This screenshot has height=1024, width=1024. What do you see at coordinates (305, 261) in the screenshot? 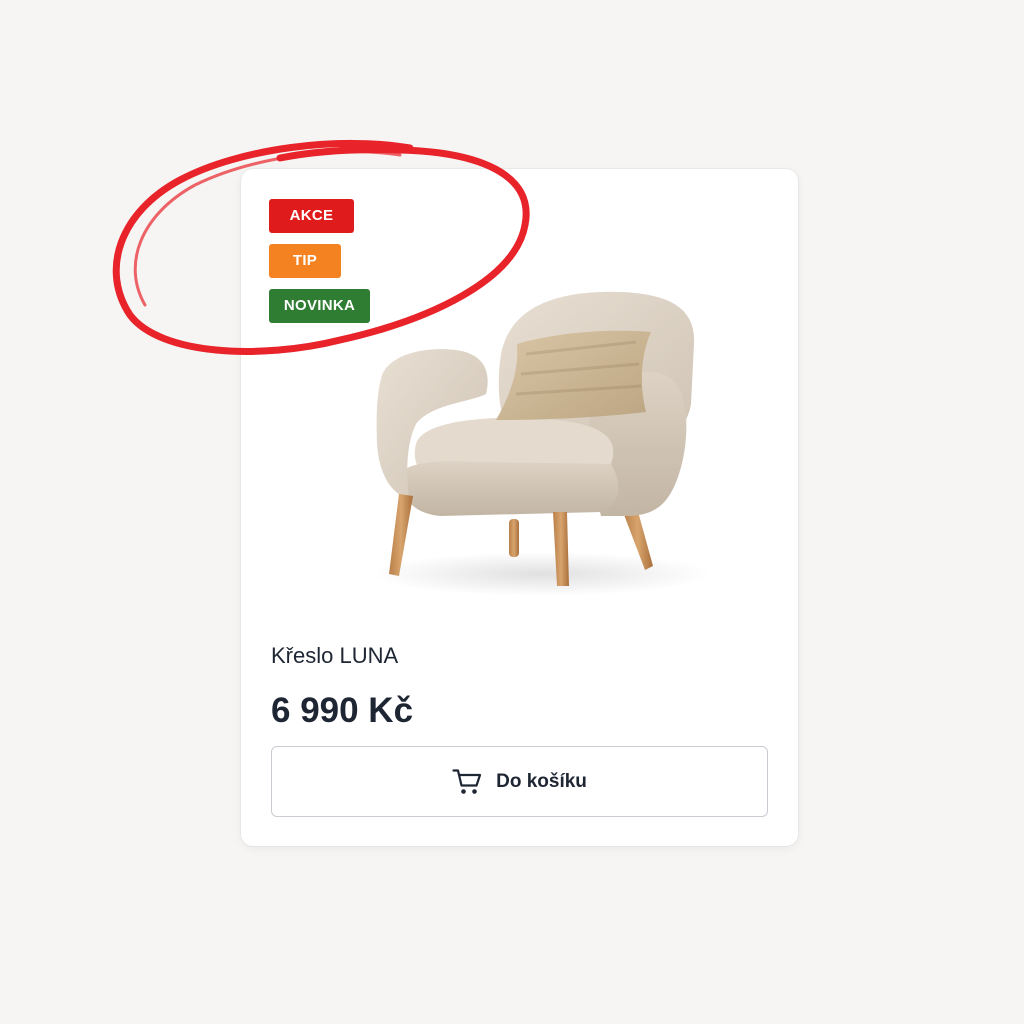
I see `badge-tip: TIP` at bounding box center [305, 261].